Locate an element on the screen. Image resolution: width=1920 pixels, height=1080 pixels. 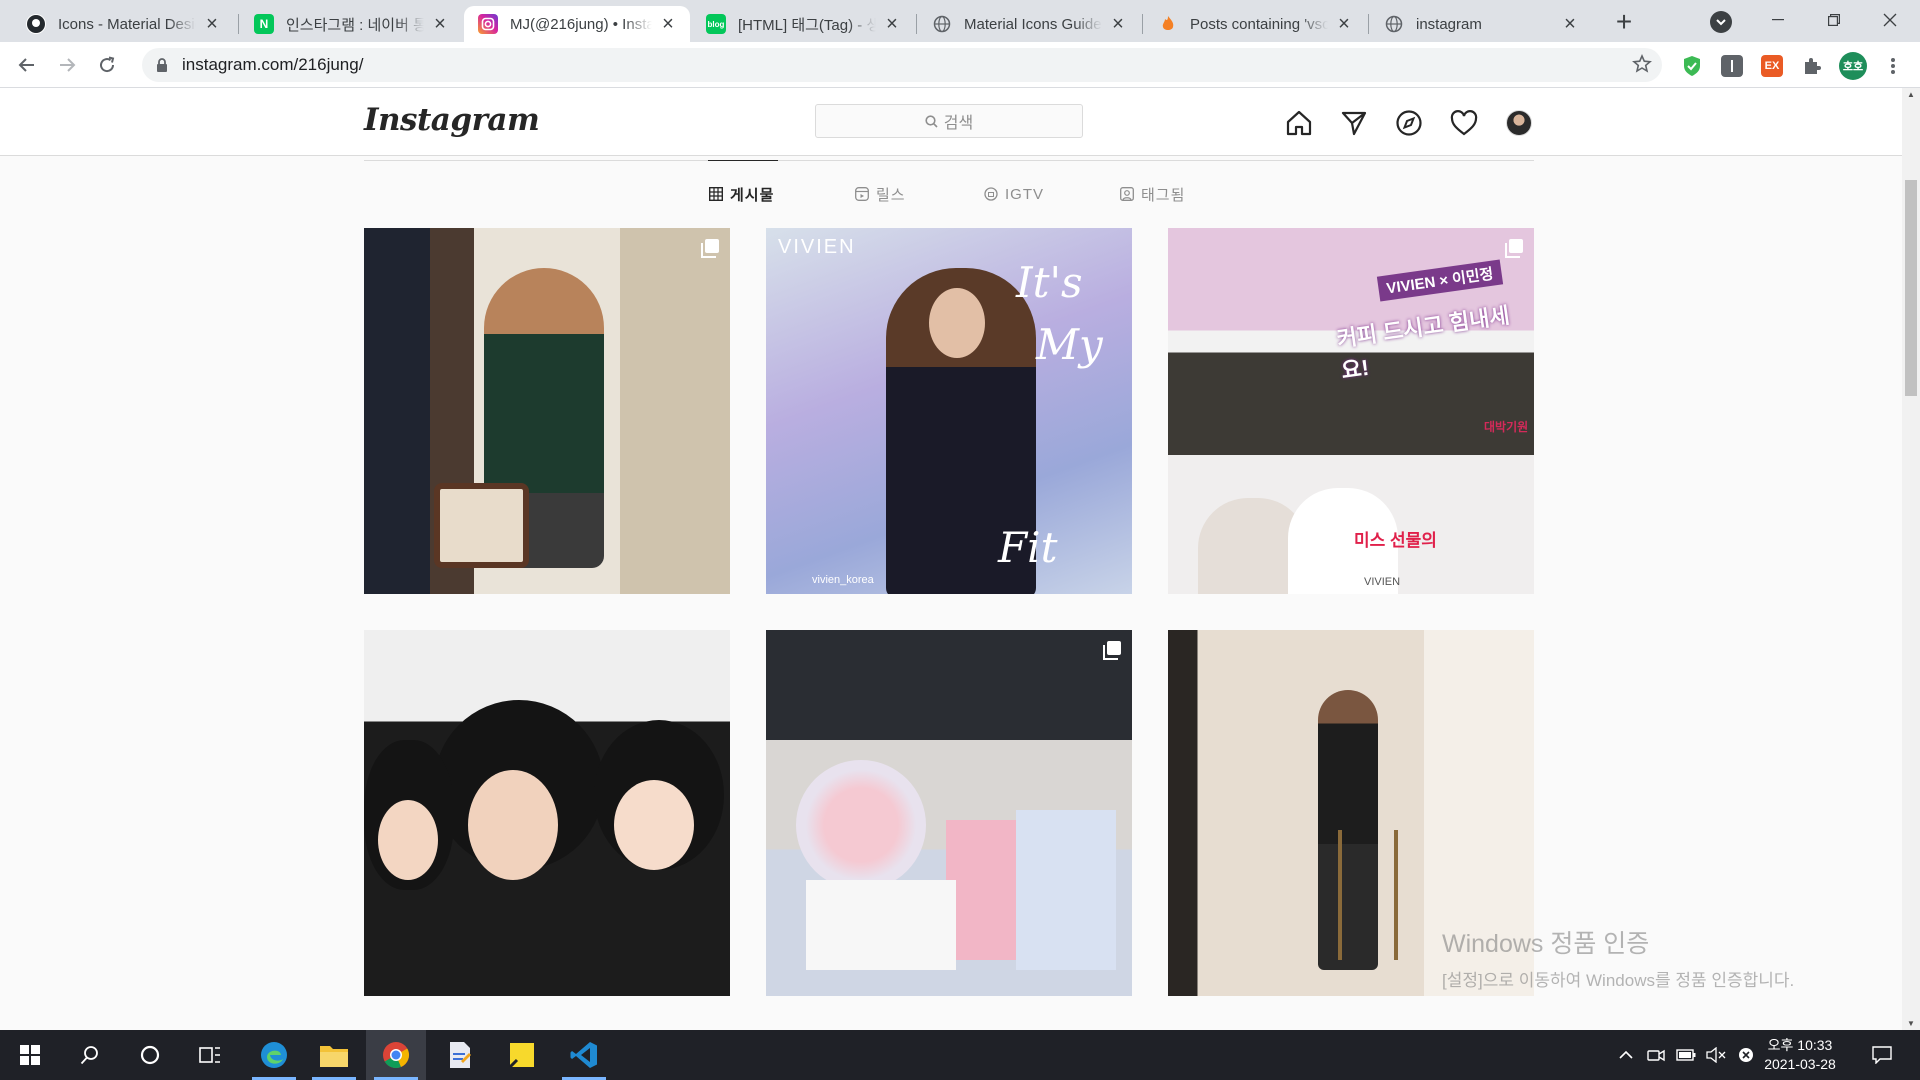
show-hidden-icons-chevron is located at coordinates (1626, 1055).